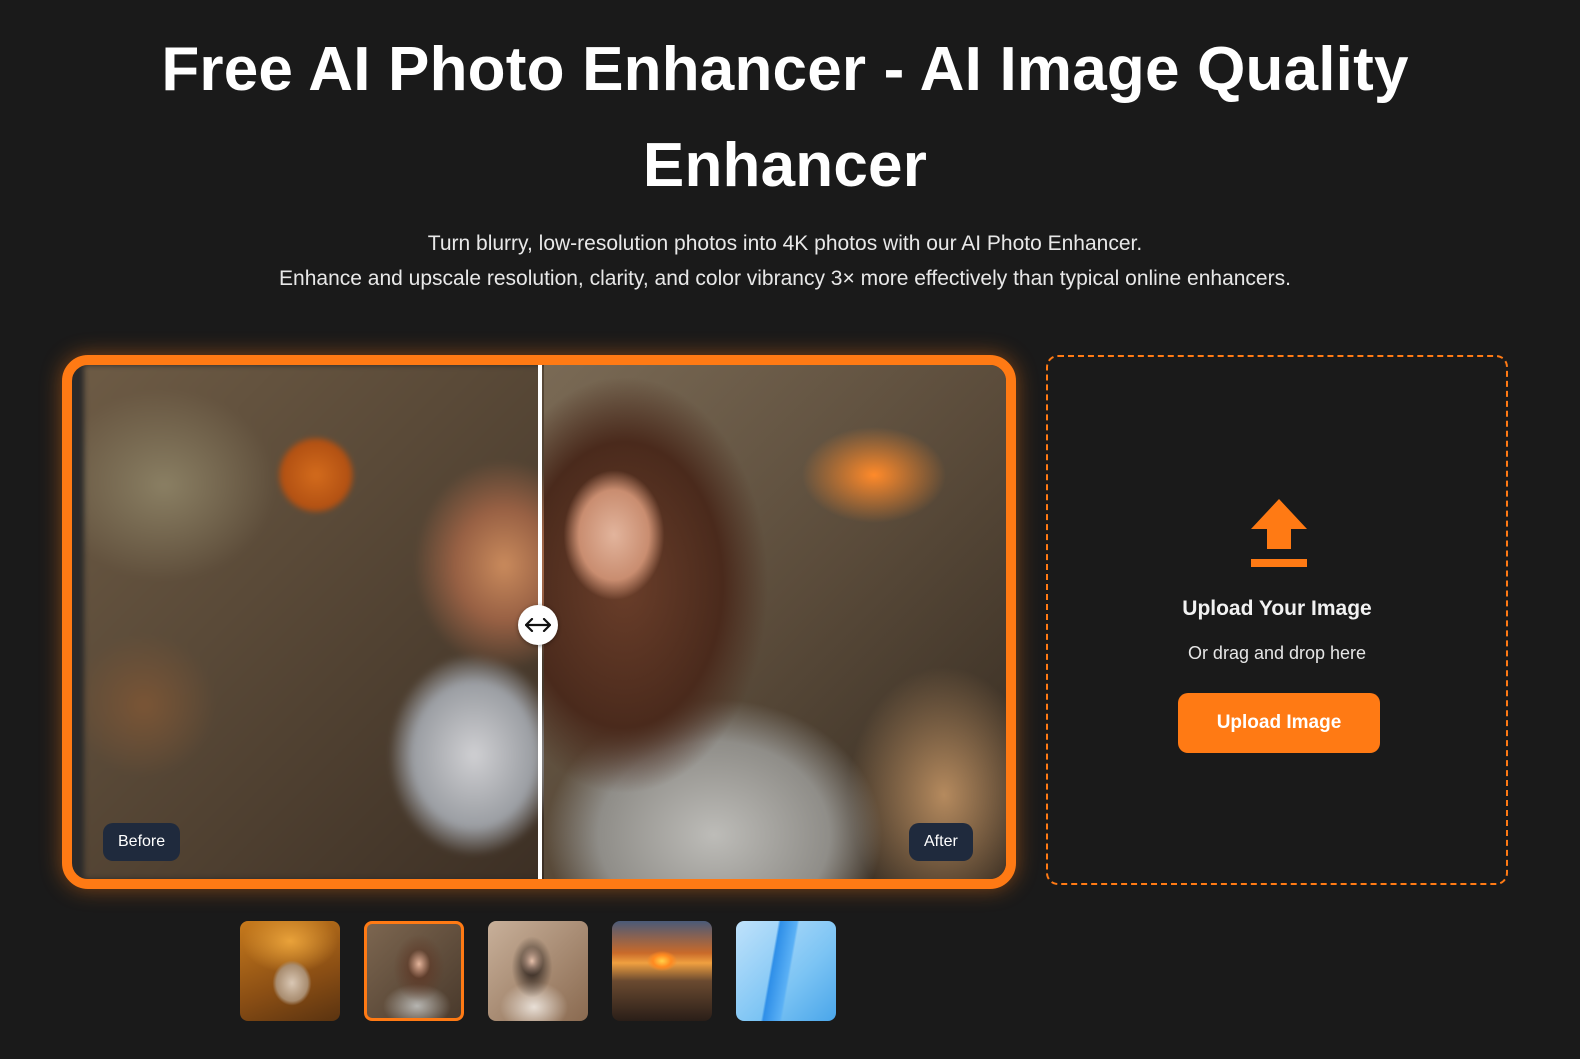 This screenshot has width=1580, height=1059. I want to click on upload-image-button: Upload Image, so click(1279, 723).